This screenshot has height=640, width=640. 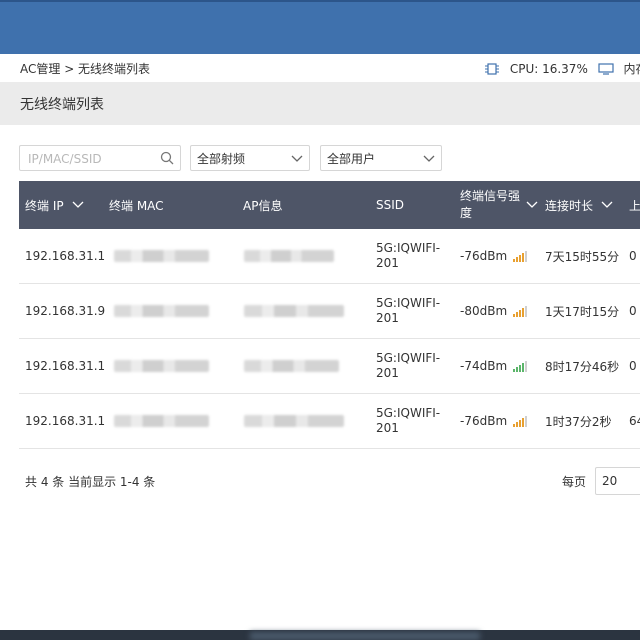 I want to click on app-header-bar, so click(x=320, y=27).